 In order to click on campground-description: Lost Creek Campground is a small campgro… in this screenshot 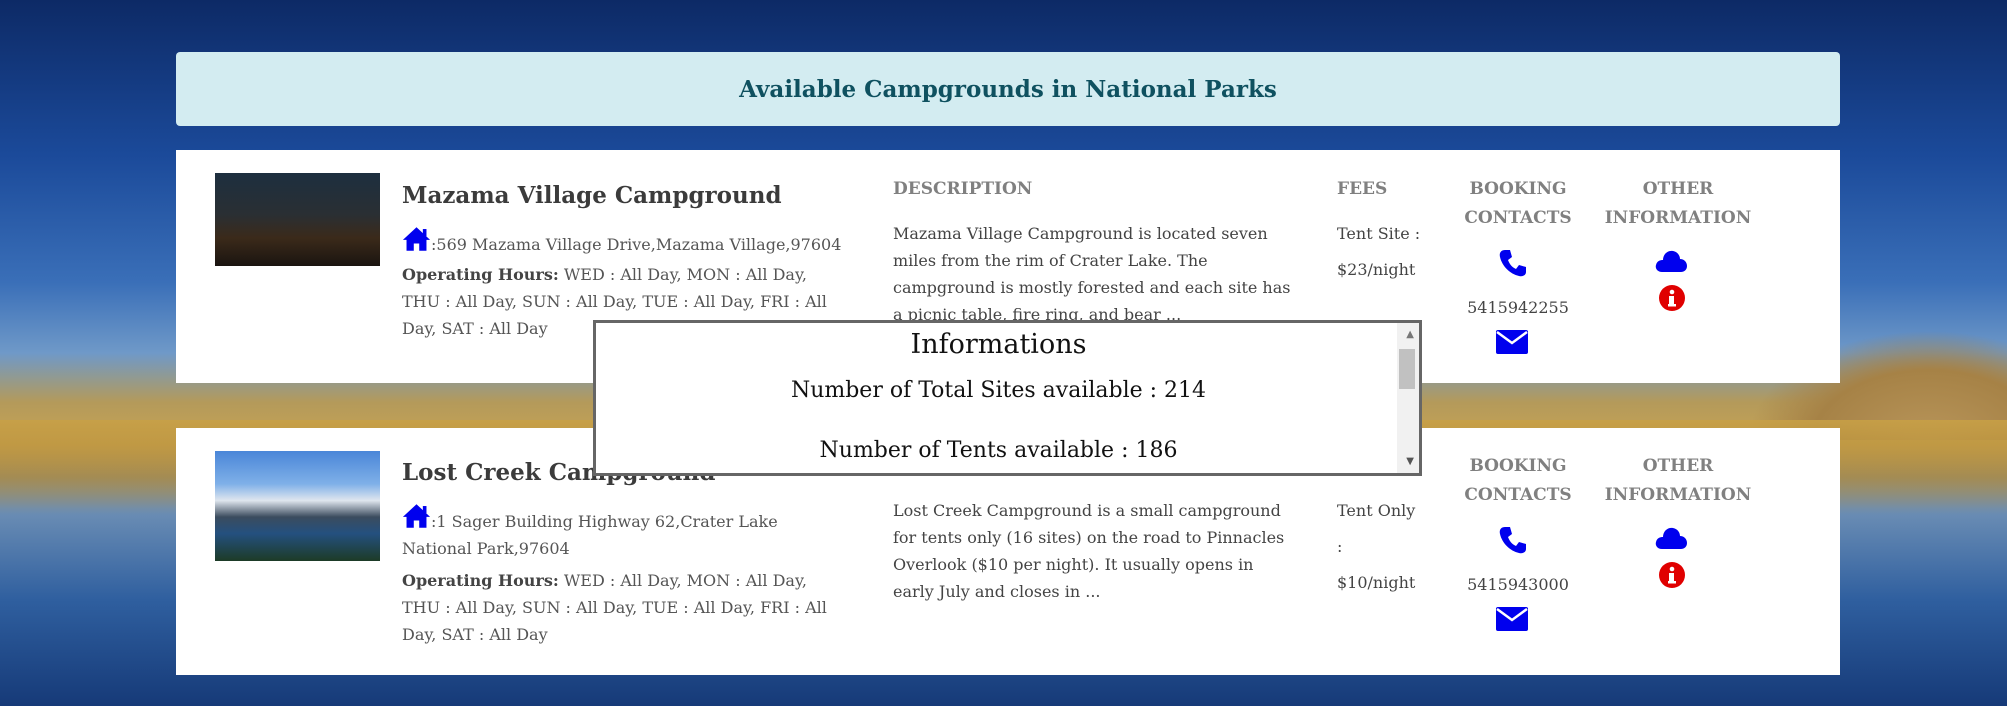, I will do `click(1089, 551)`.